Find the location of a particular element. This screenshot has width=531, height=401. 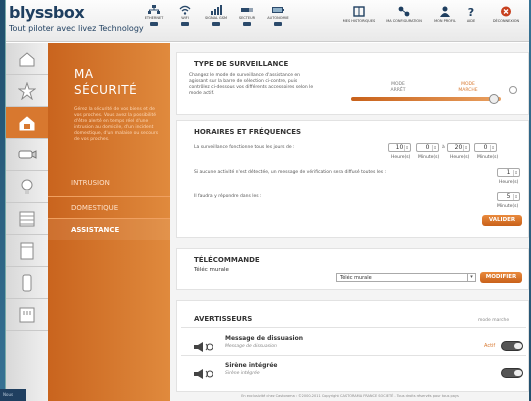

horaires-title: HORAIRES ET FRÉQUENCES is located at coordinates (248, 132).